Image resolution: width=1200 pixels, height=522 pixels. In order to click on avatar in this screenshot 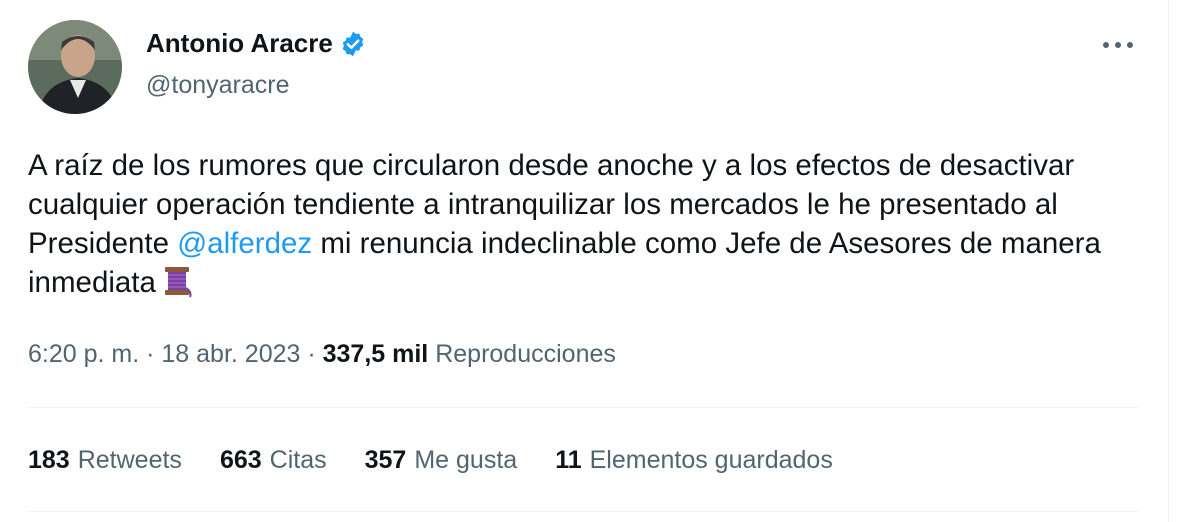, I will do `click(75, 67)`.